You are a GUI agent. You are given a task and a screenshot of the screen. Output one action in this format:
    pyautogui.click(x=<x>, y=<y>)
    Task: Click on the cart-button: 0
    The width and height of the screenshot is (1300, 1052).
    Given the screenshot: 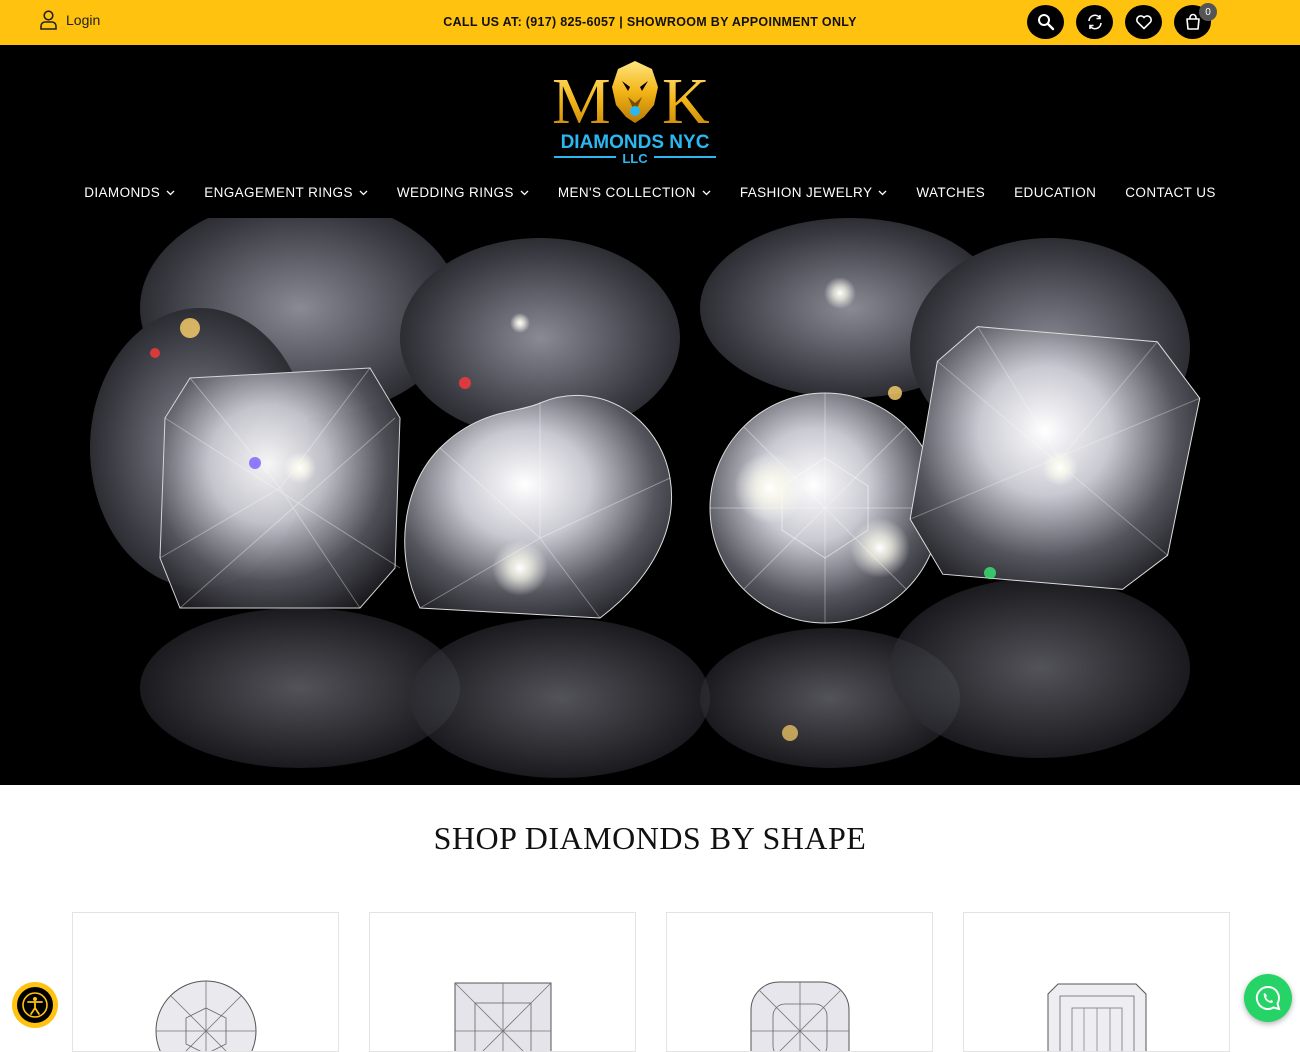 What is the action you would take?
    pyautogui.click(x=1195, y=21)
    